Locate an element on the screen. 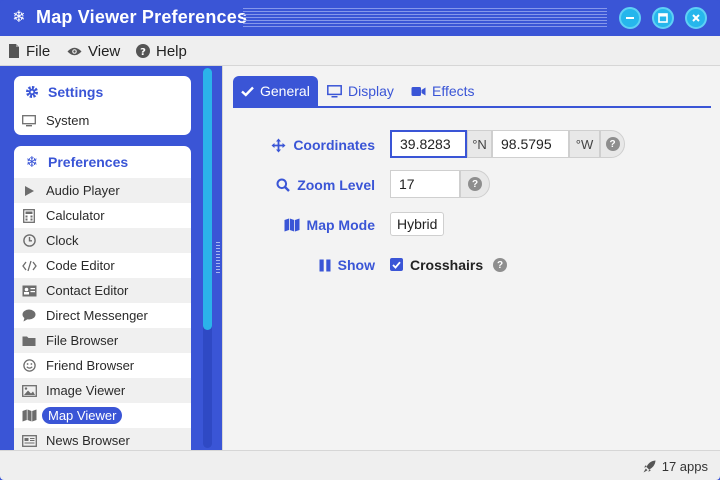 Image resolution: width=720 pixels, height=480 pixels. menu-bar: File View ? Help is located at coordinates (360, 51).